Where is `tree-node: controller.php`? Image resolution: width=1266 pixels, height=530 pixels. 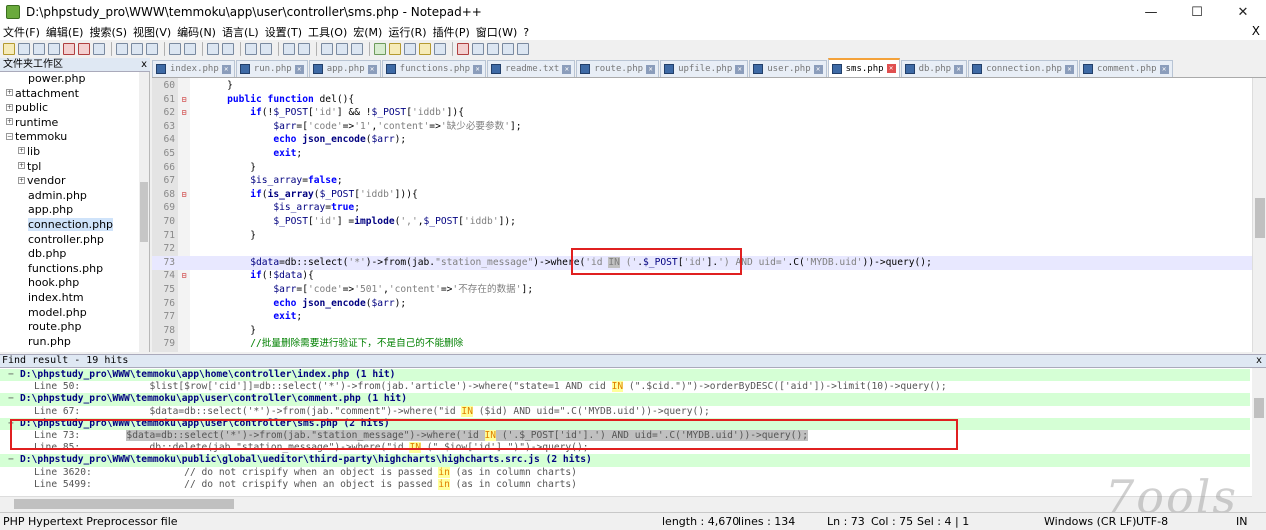 tree-node: controller.php is located at coordinates (74, 240).